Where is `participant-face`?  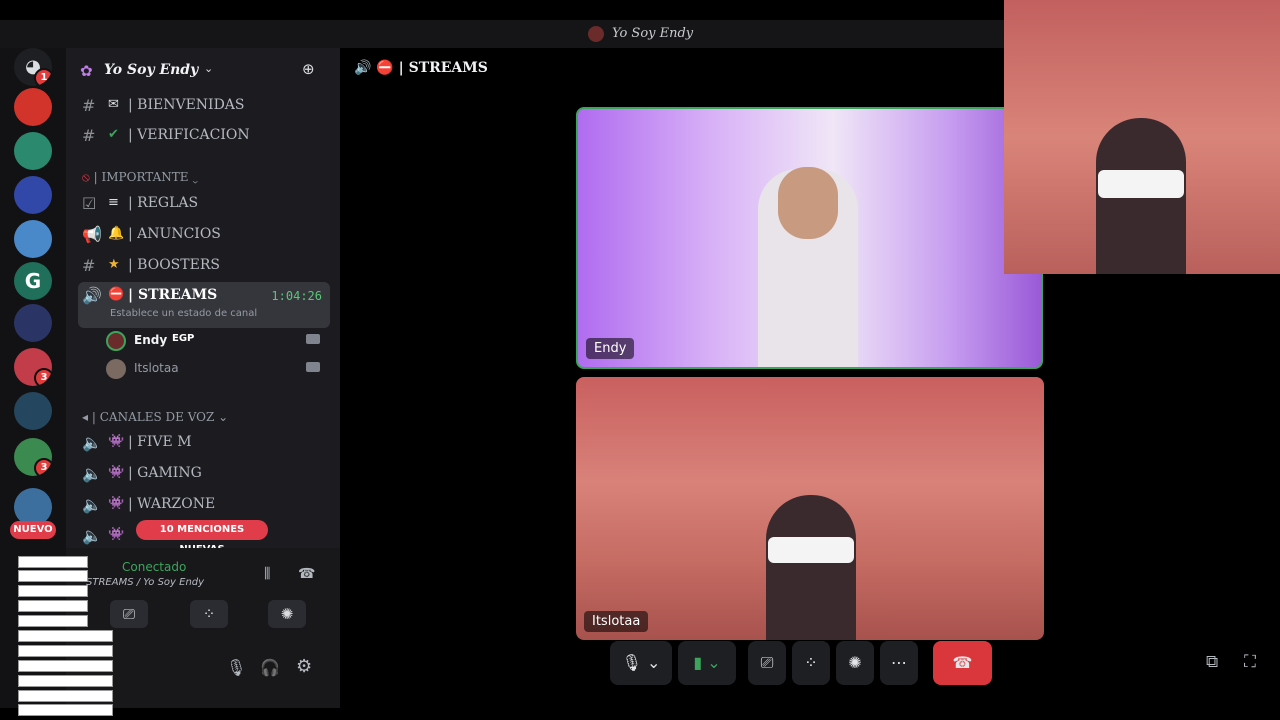
participant-face is located at coordinates (808, 203).